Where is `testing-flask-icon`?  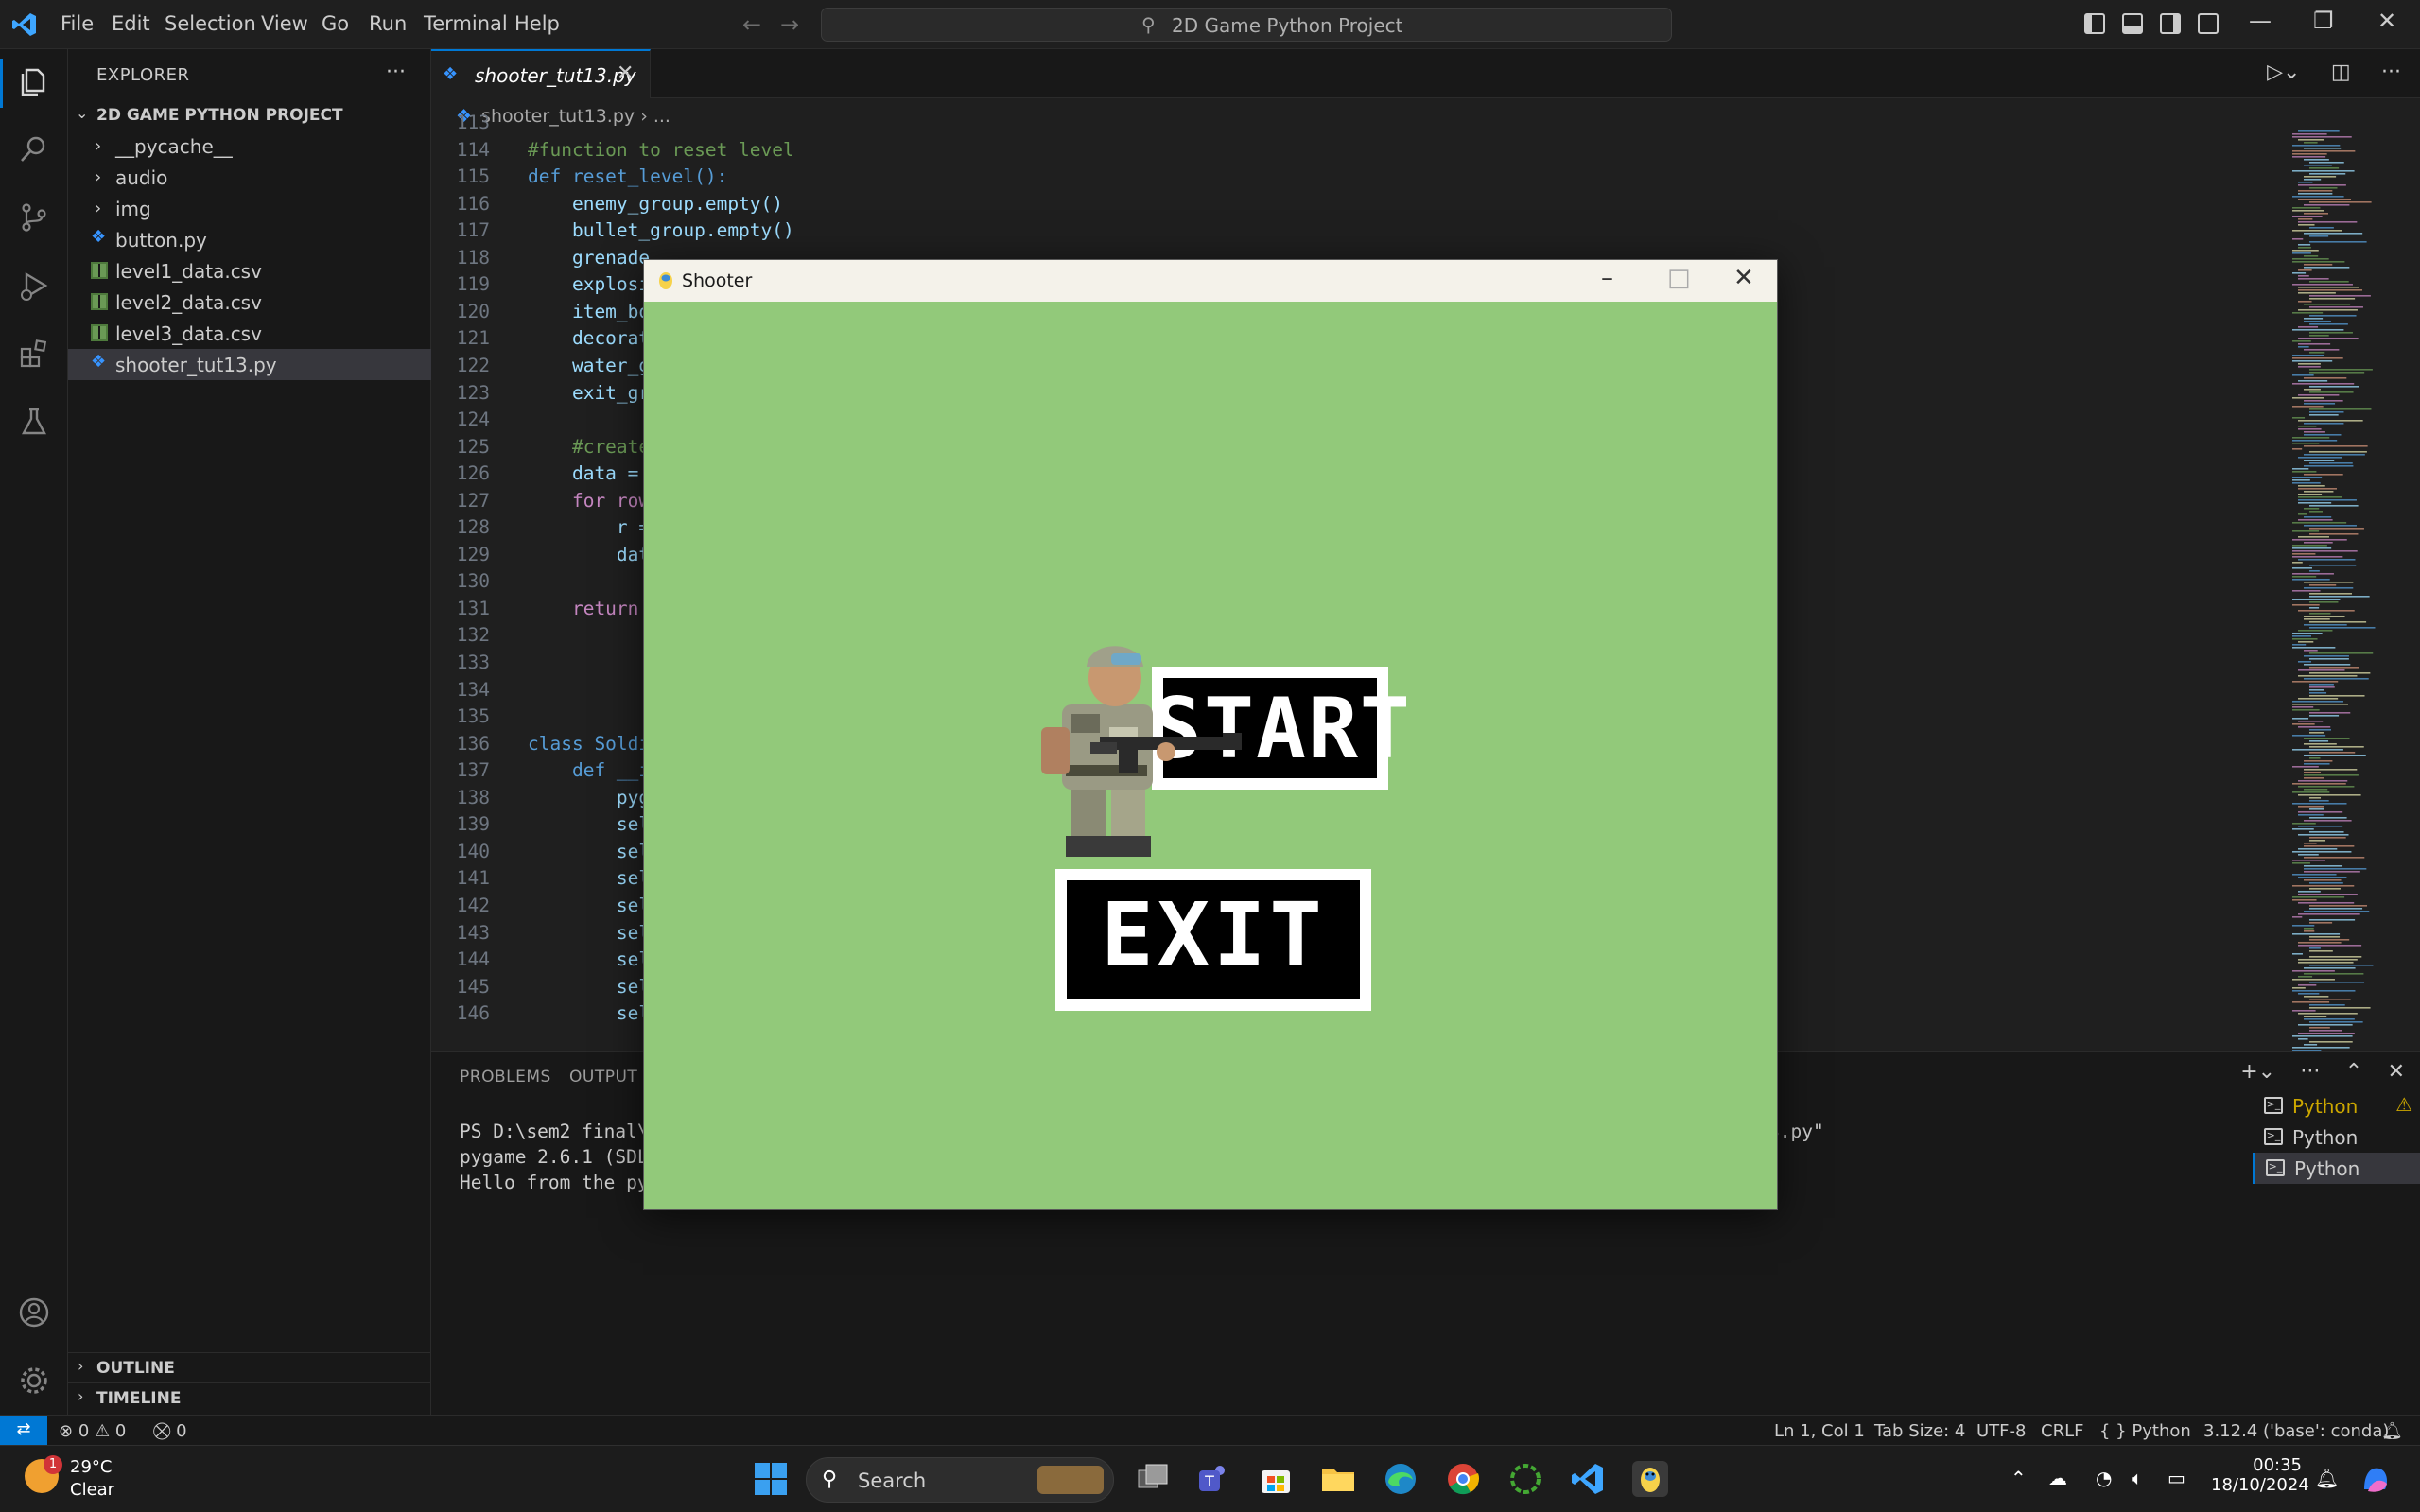
testing-flask-icon is located at coordinates (34, 422).